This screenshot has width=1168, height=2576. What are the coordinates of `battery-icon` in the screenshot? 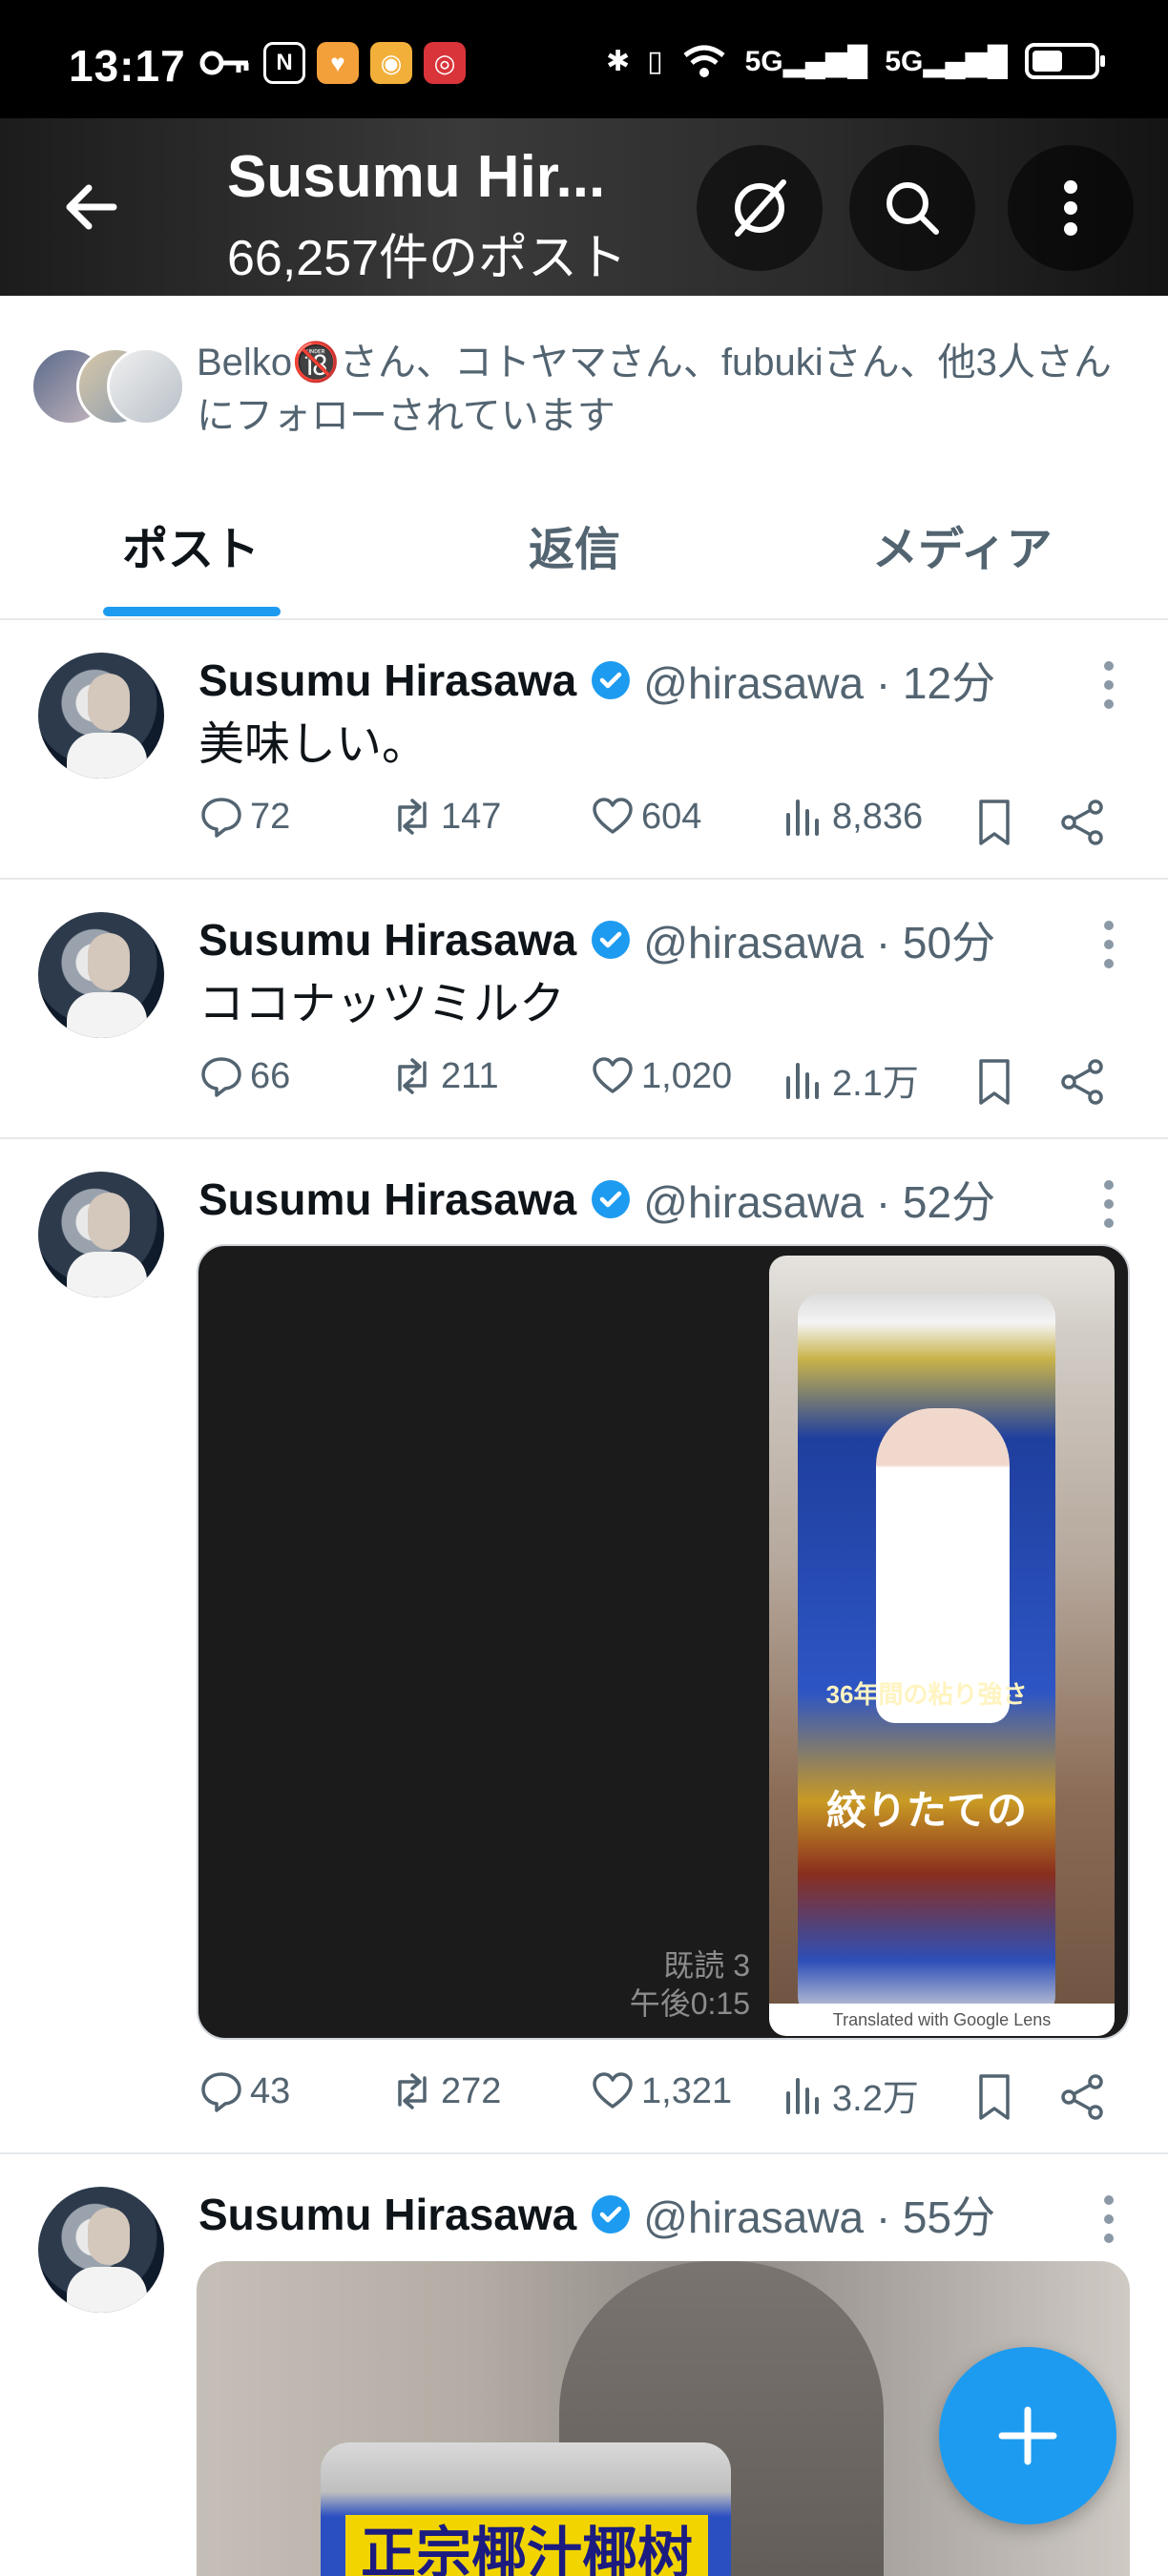 It's located at (1065, 61).